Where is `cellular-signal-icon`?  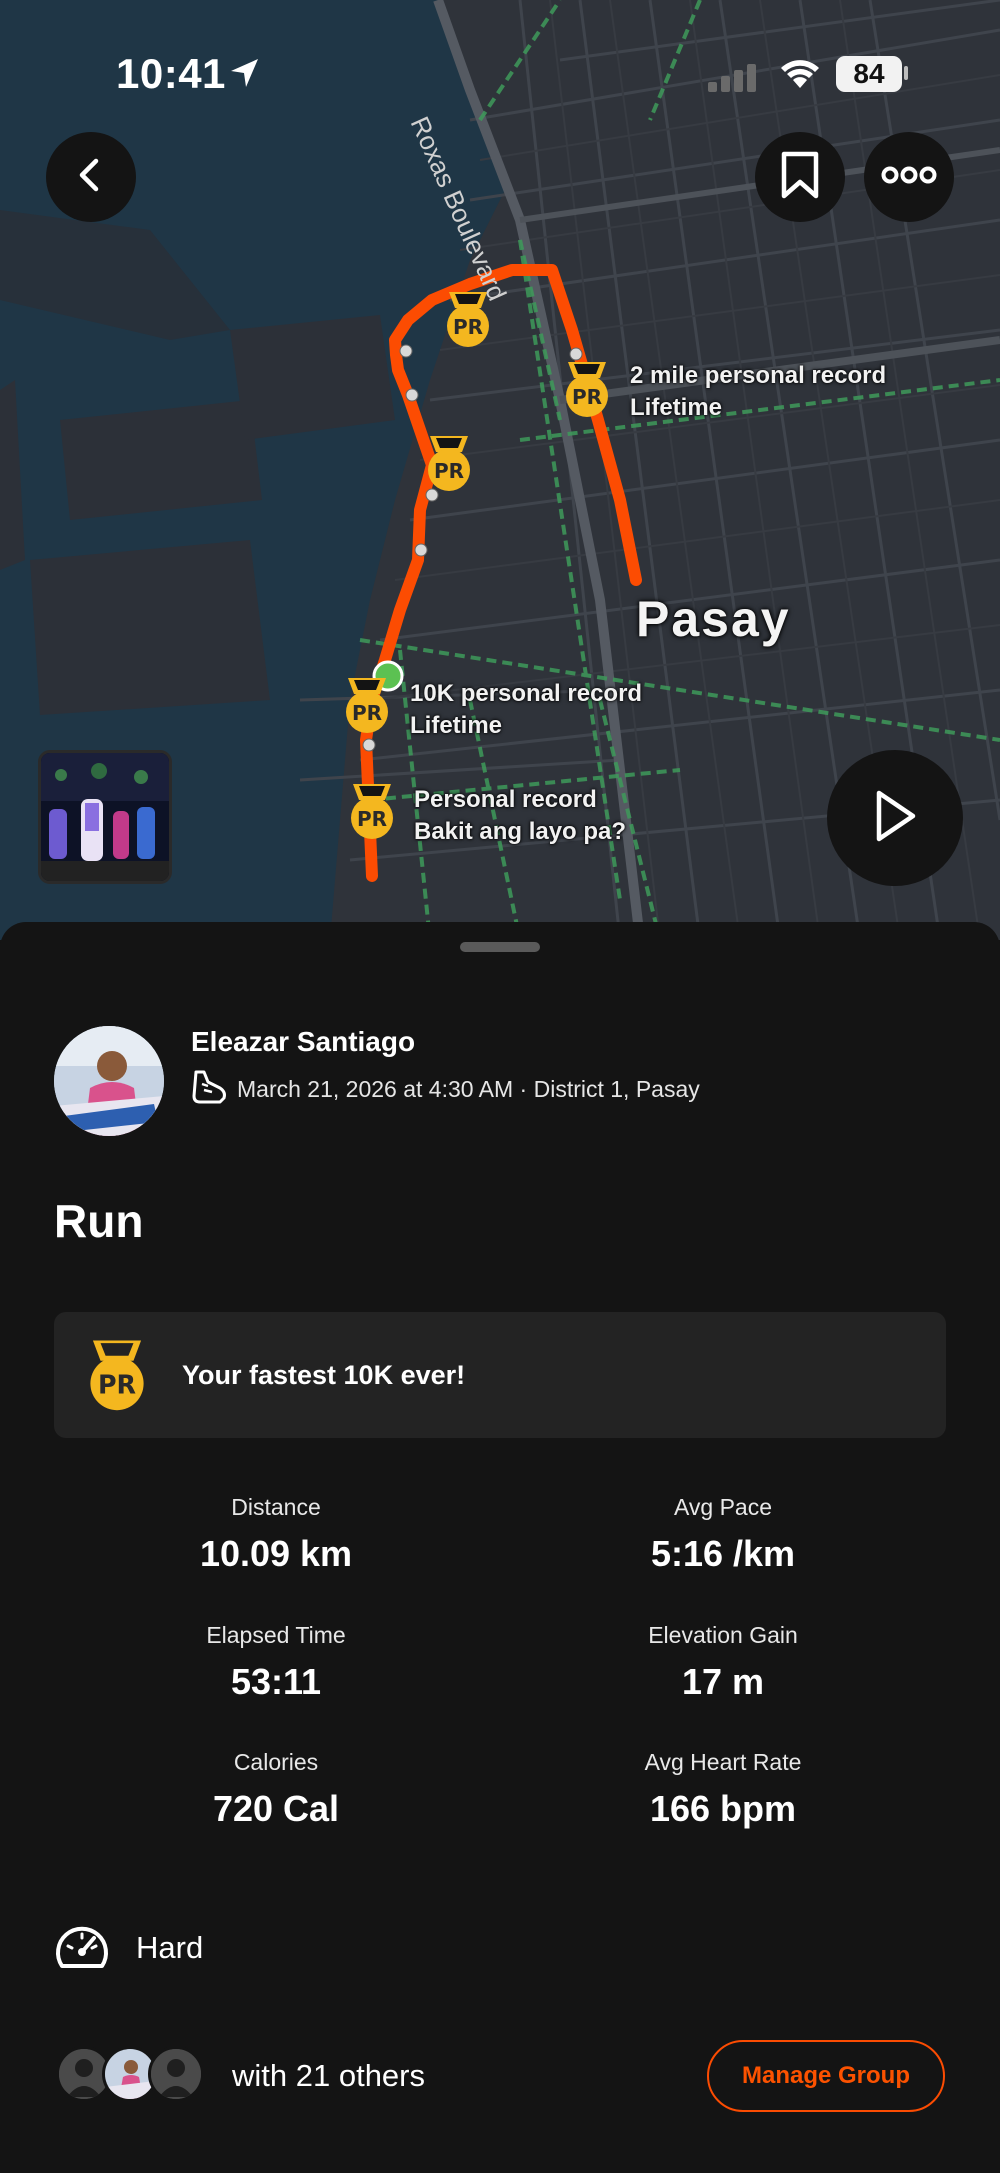 cellular-signal-icon is located at coordinates (734, 80).